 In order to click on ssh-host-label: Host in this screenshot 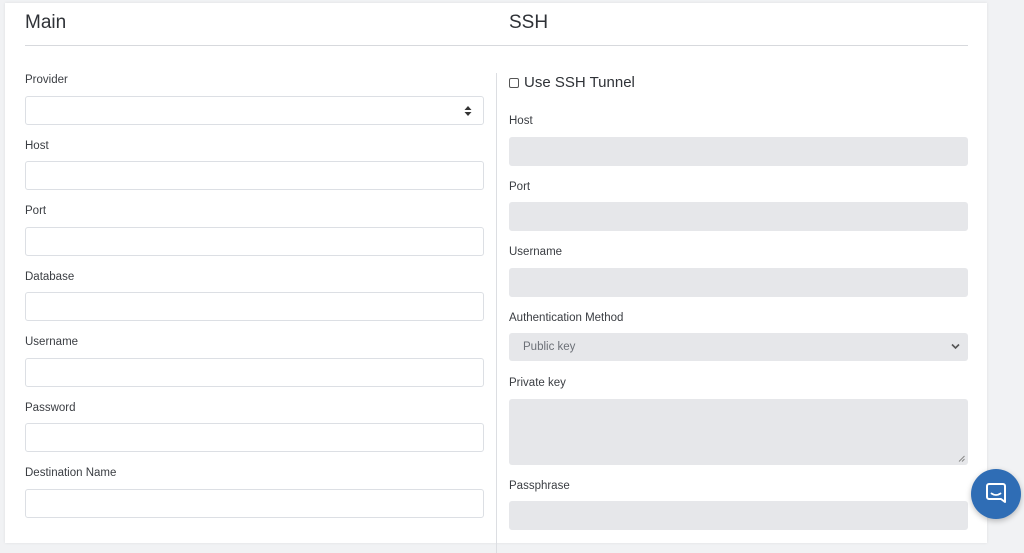, I will do `click(521, 121)`.